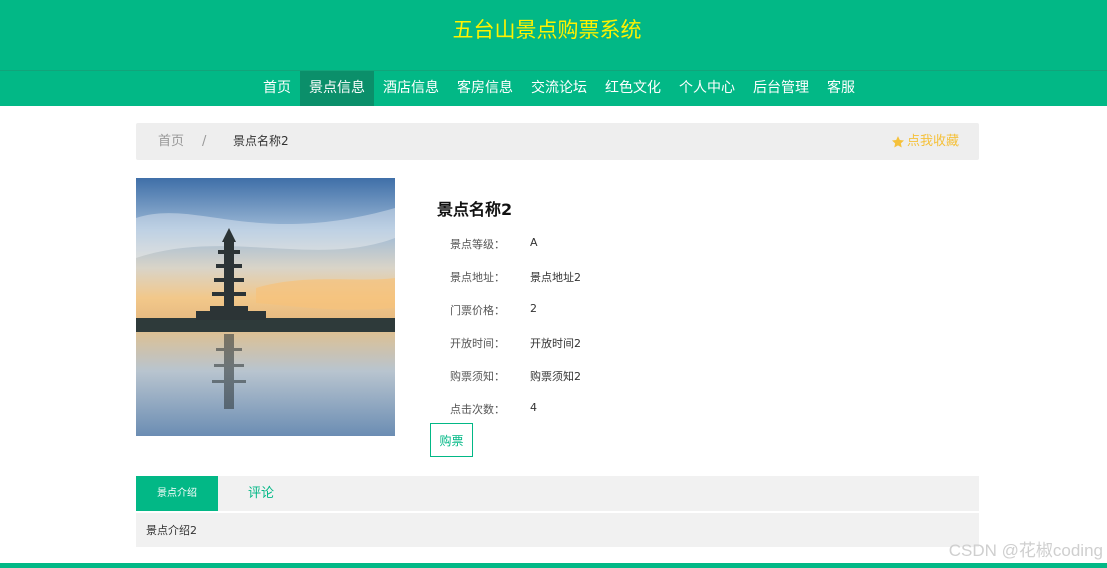  I want to click on watermark: CSDN @花椒coding, so click(1025, 550).